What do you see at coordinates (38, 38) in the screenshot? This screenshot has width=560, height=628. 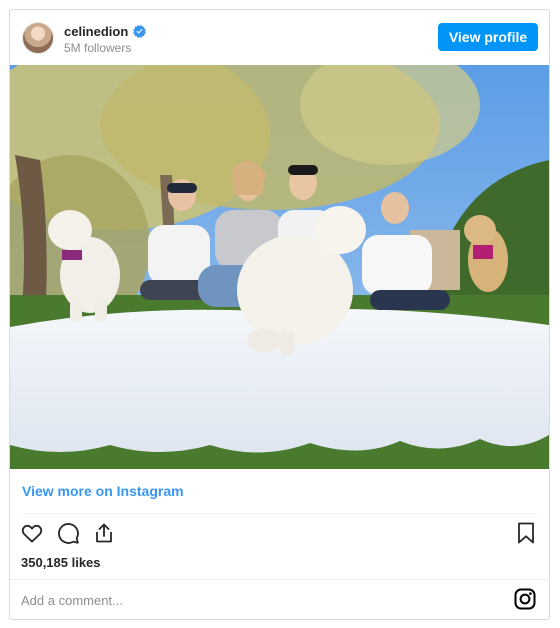 I see `avatar` at bounding box center [38, 38].